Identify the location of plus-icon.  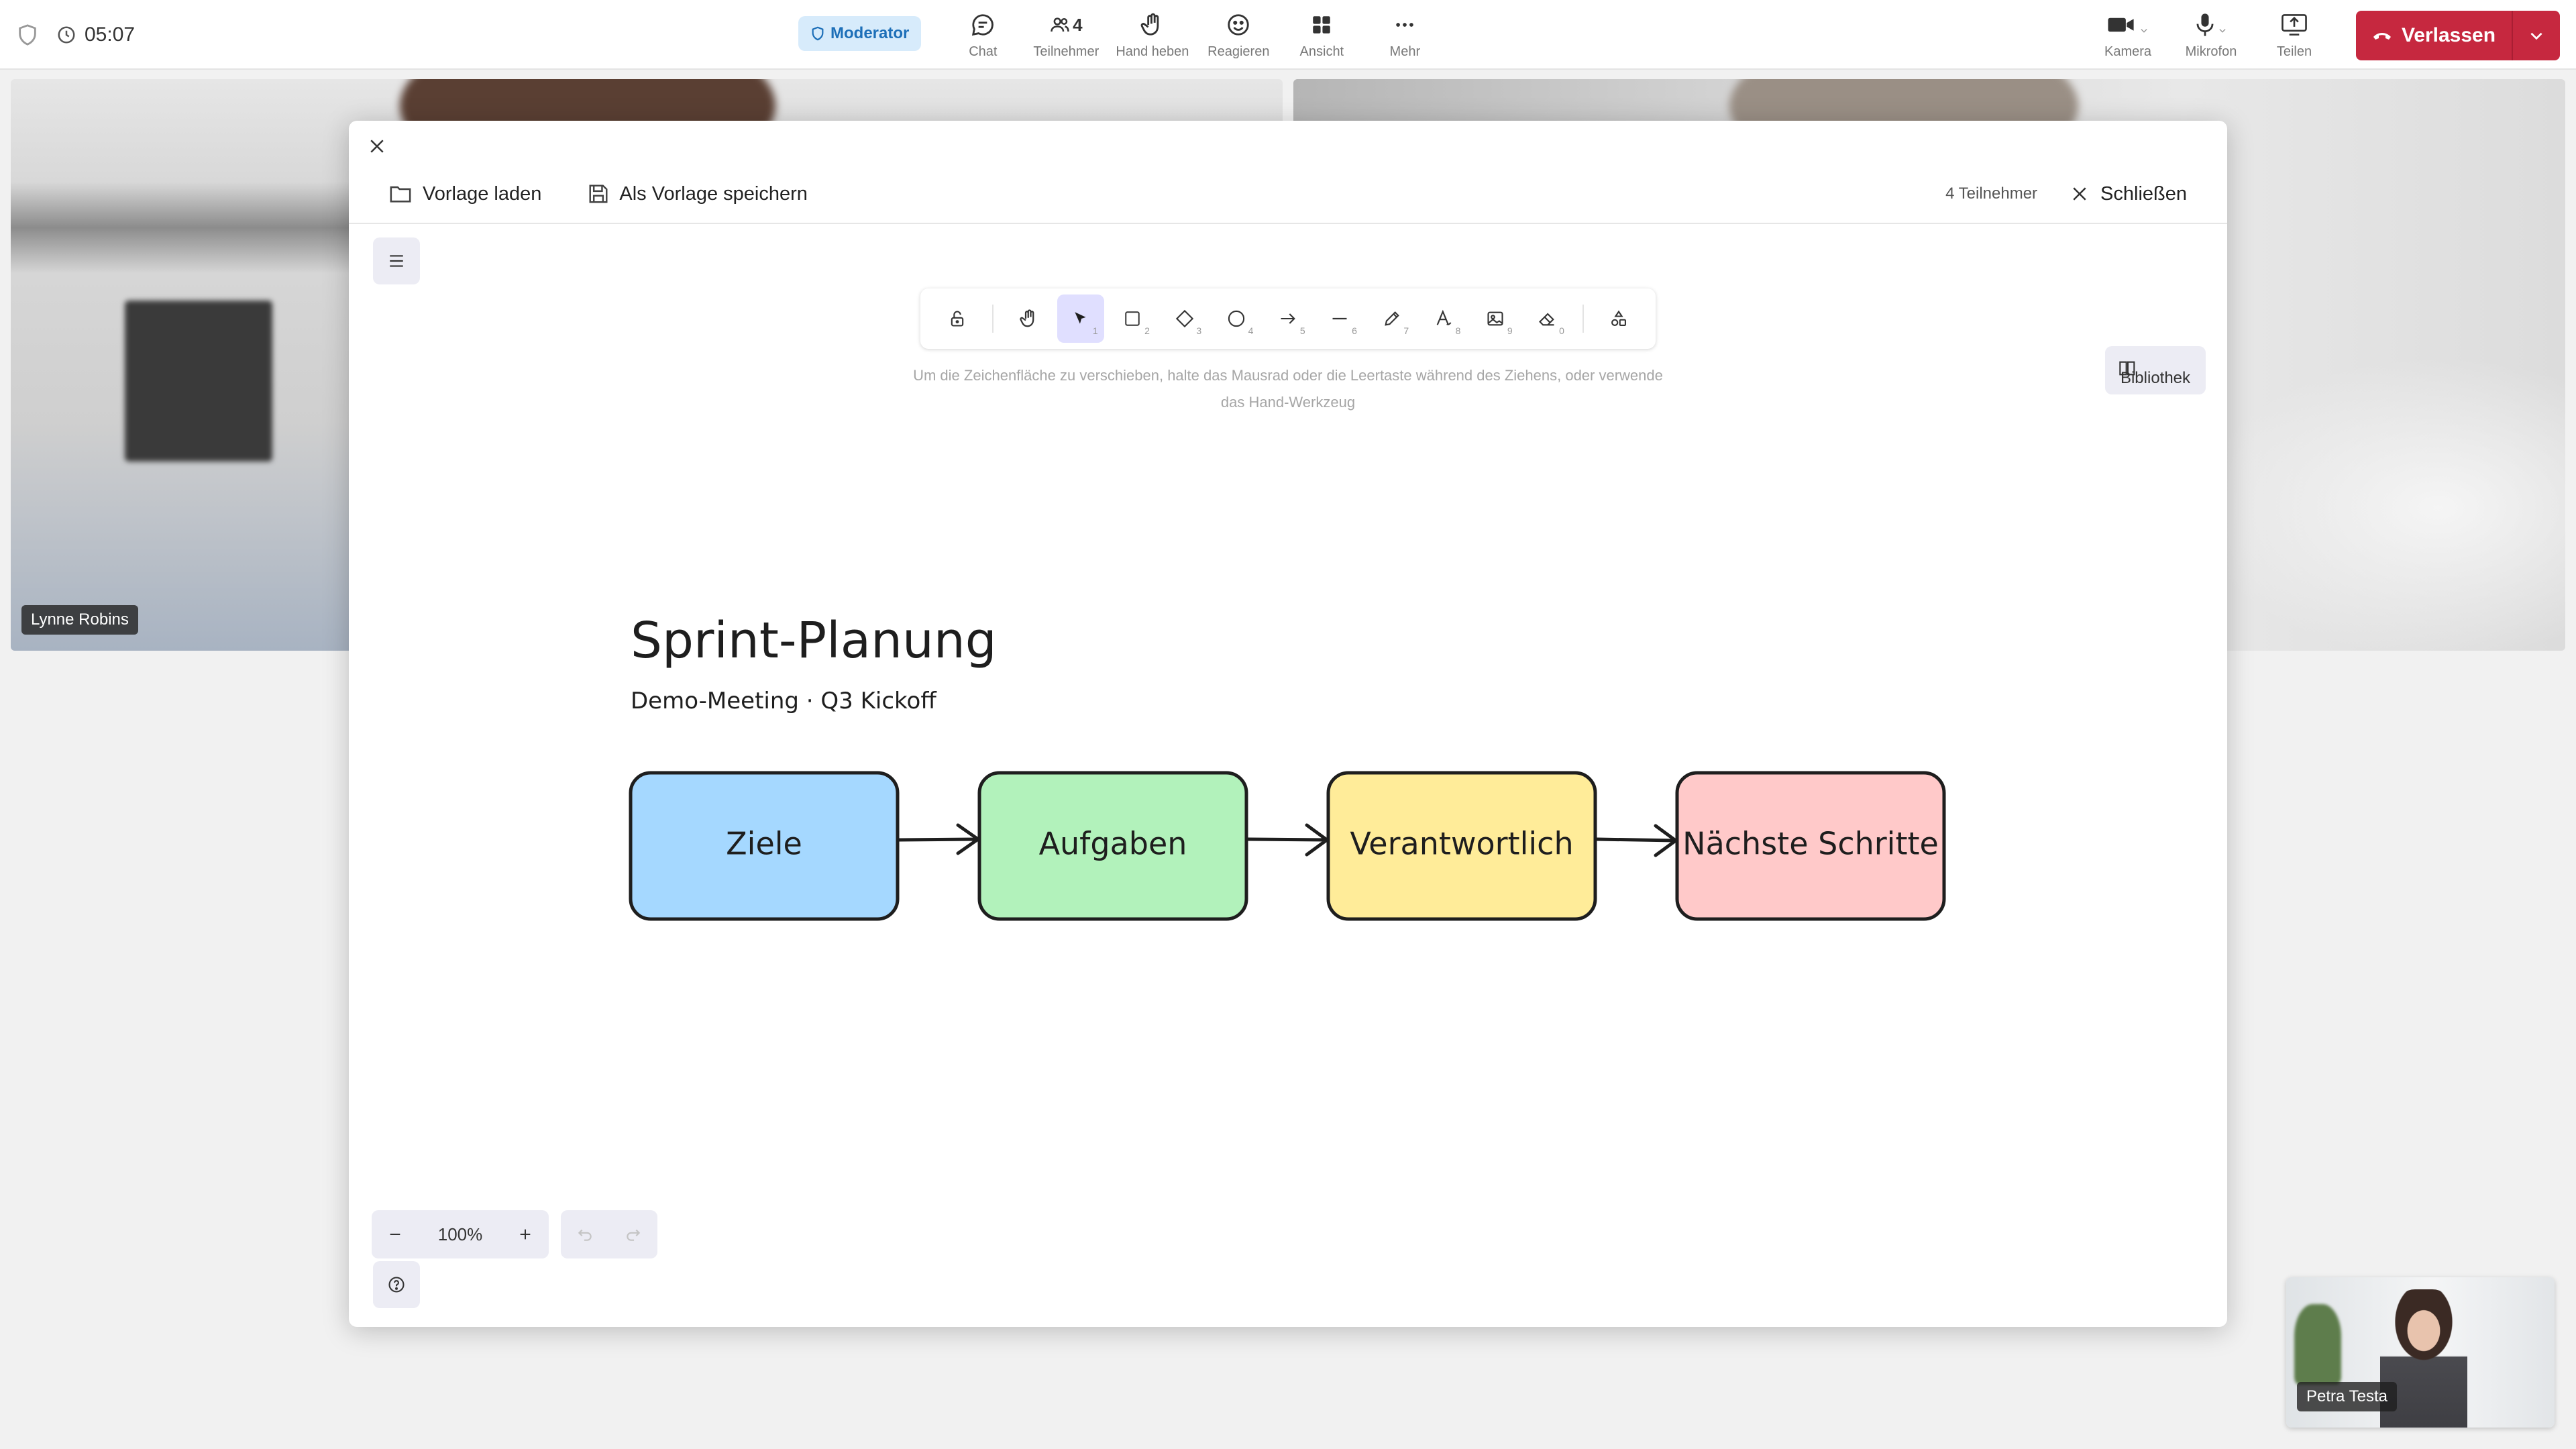
(525, 1234).